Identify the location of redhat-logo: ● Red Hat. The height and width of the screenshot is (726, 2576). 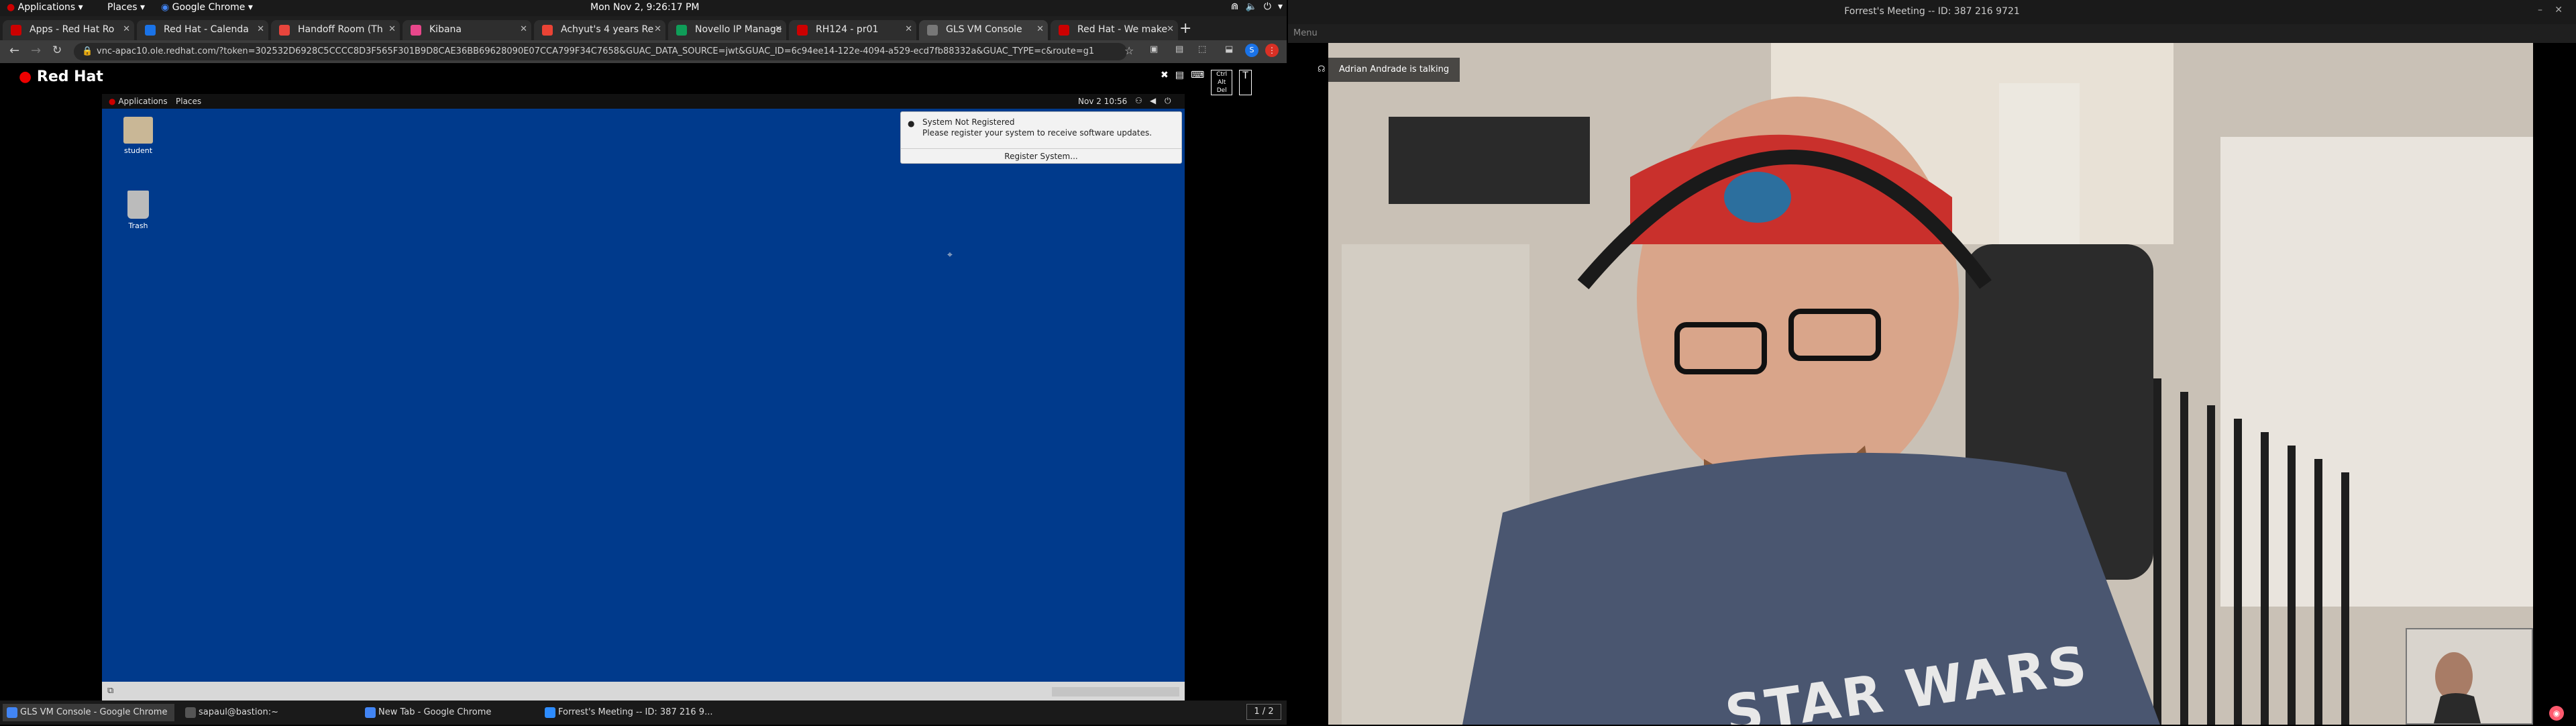
(61, 77).